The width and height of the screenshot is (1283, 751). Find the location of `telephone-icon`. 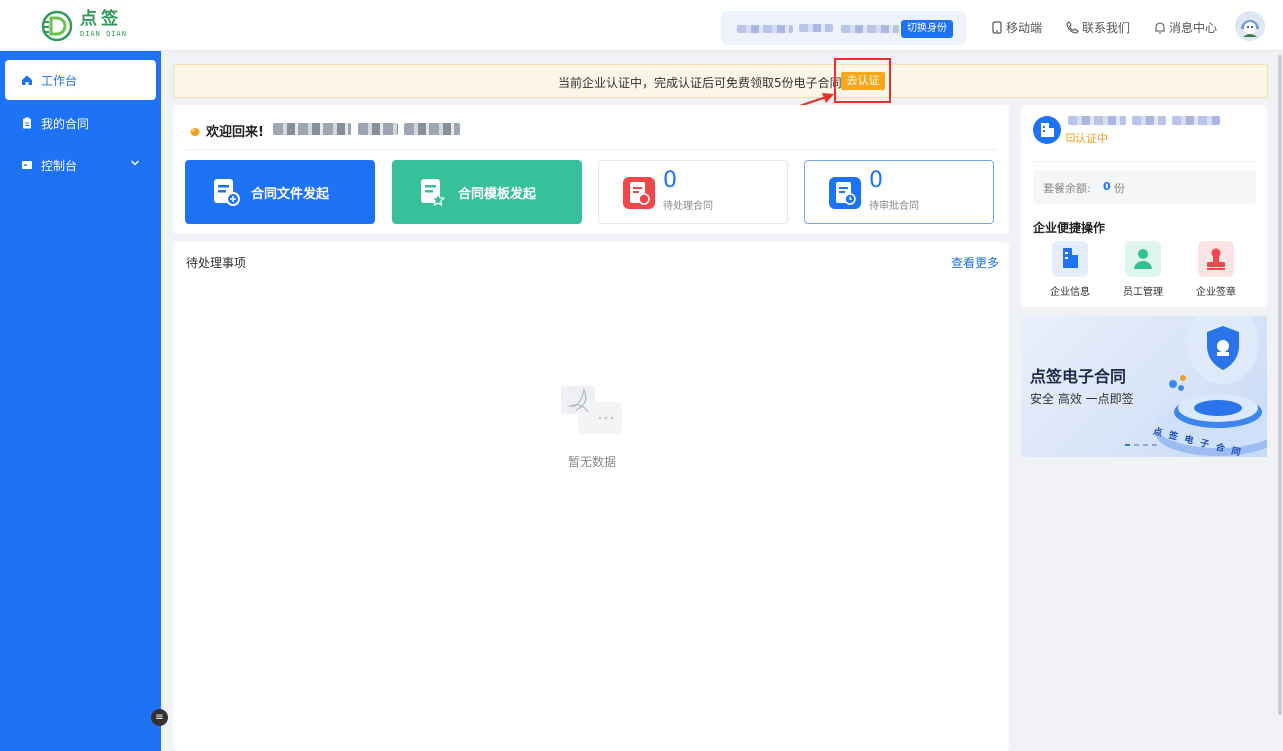

telephone-icon is located at coordinates (1072, 27).